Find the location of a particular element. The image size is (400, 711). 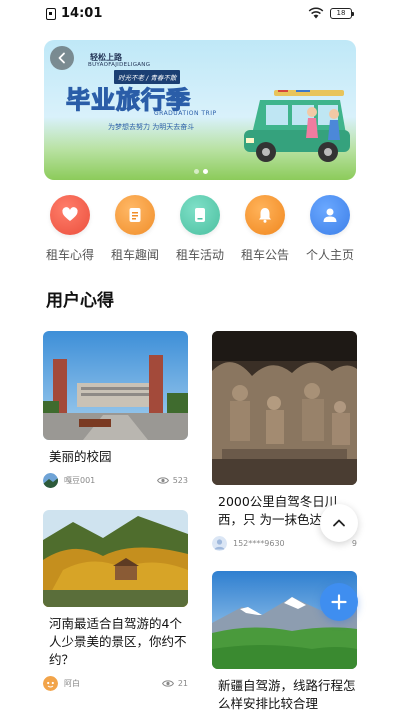

category-nav: 租车心得 租车趣闻 租车活动 租车公告 个人主页 is located at coordinates (200, 229).